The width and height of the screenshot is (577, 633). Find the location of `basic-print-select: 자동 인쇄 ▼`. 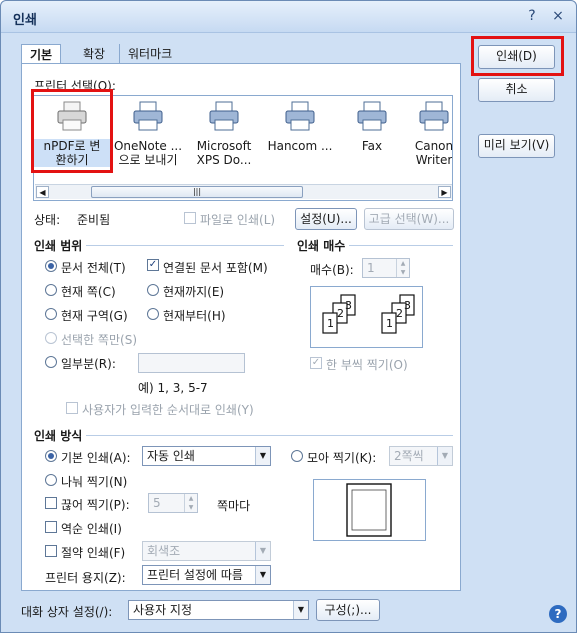

basic-print-select: 자동 인쇄 ▼ is located at coordinates (206, 456).